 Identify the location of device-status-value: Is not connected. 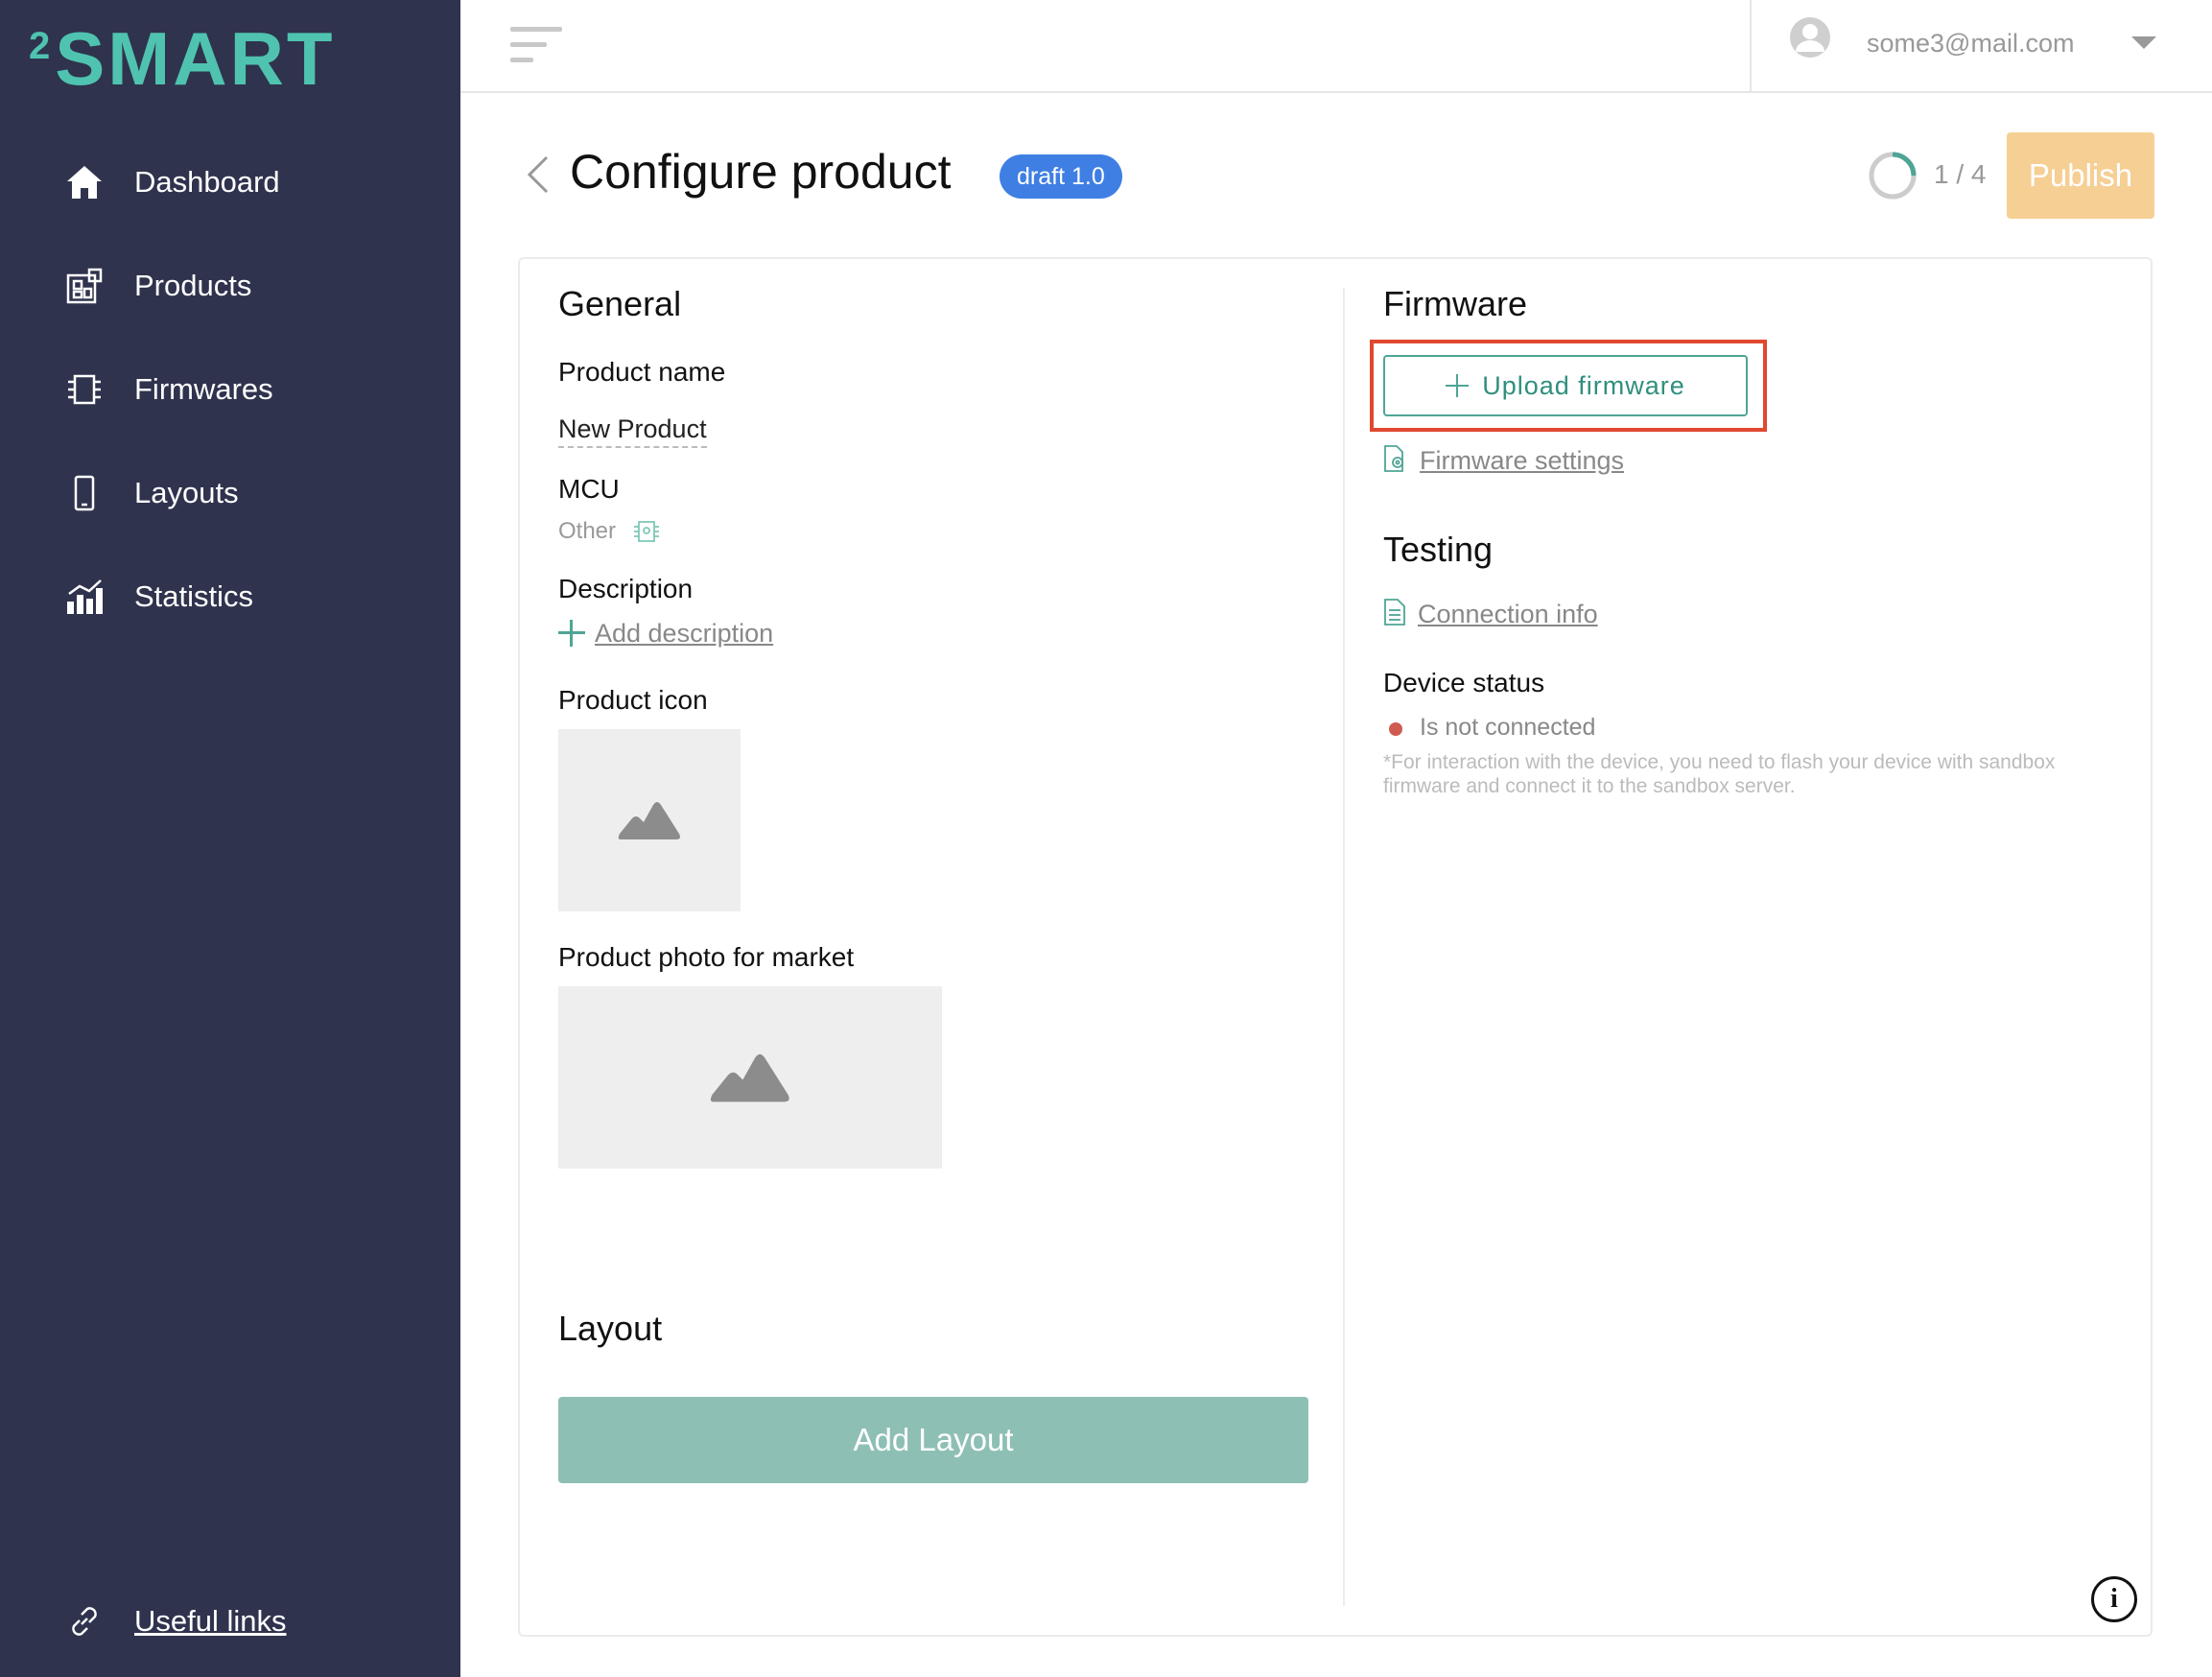
(1508, 728).